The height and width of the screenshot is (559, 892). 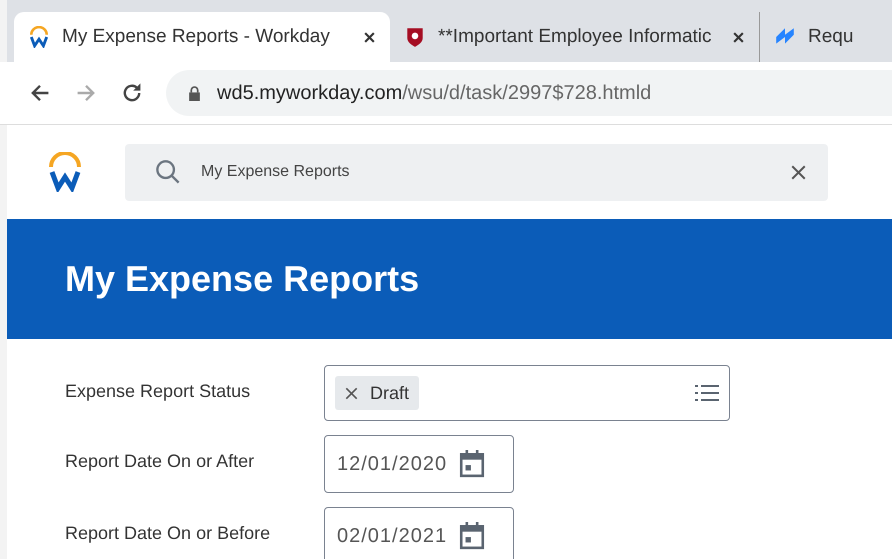 I want to click on status-select: Draft, so click(x=527, y=393).